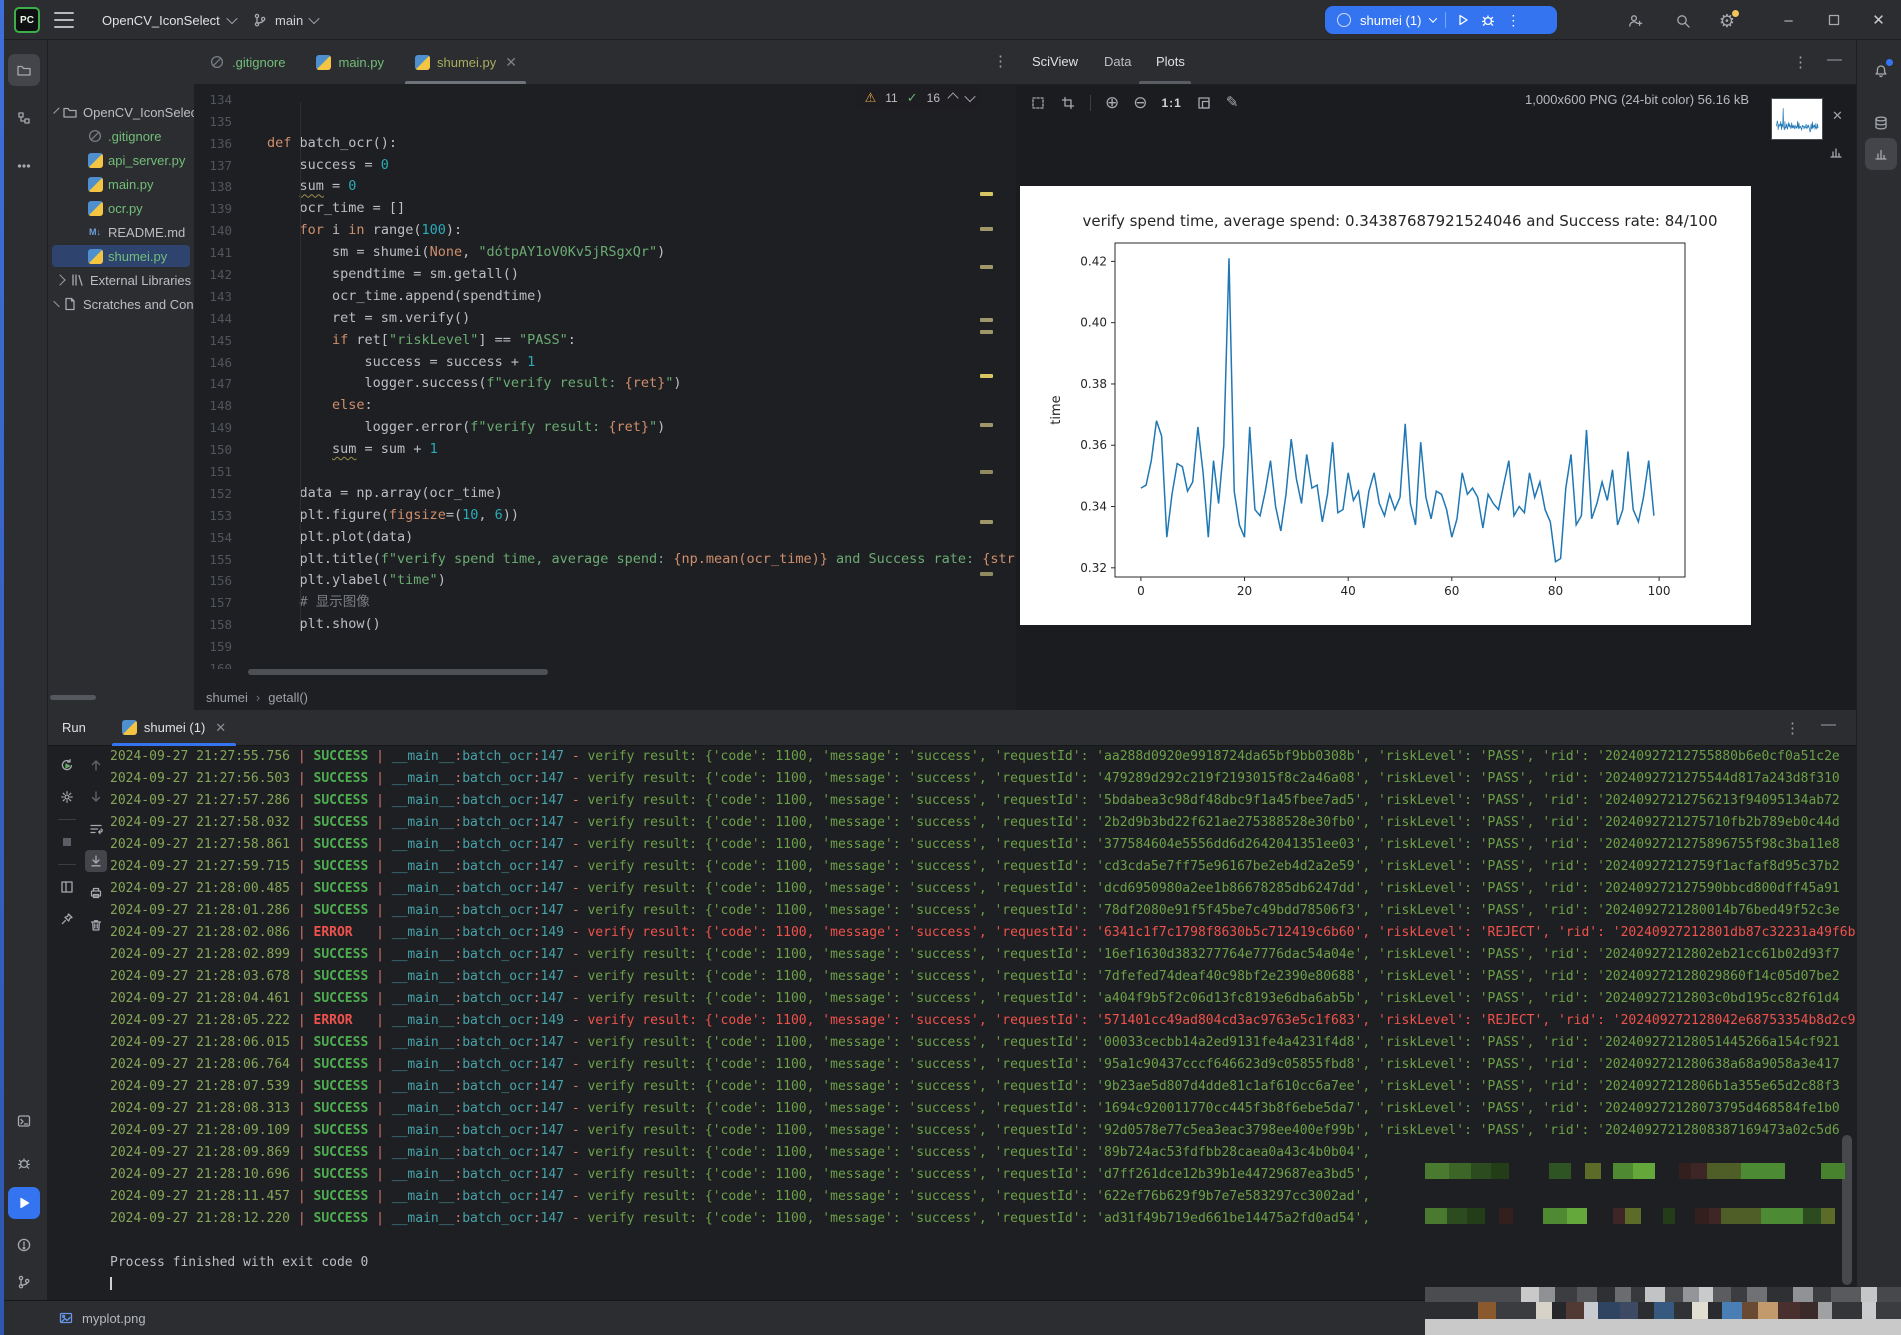 The height and width of the screenshot is (1335, 1901). Describe the element at coordinates (1093, 323) in the screenshot. I see `svg-text: 0.40` at that location.